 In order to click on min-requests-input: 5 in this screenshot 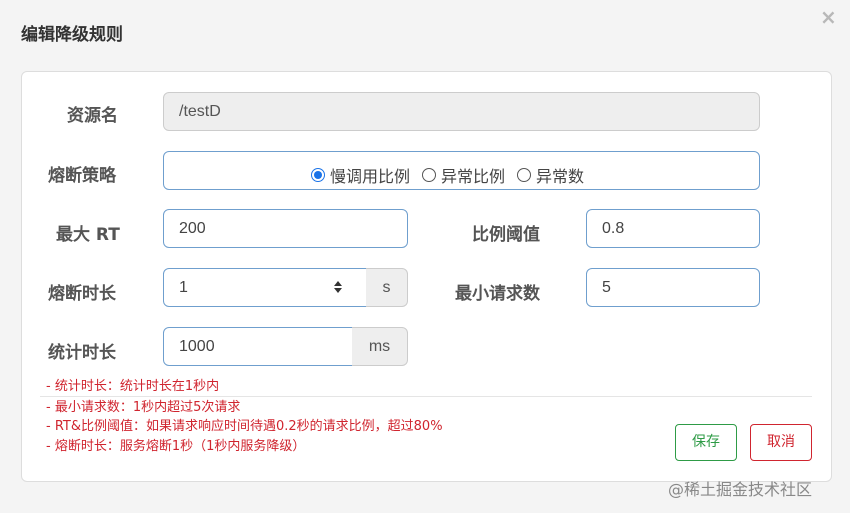, I will do `click(673, 287)`.